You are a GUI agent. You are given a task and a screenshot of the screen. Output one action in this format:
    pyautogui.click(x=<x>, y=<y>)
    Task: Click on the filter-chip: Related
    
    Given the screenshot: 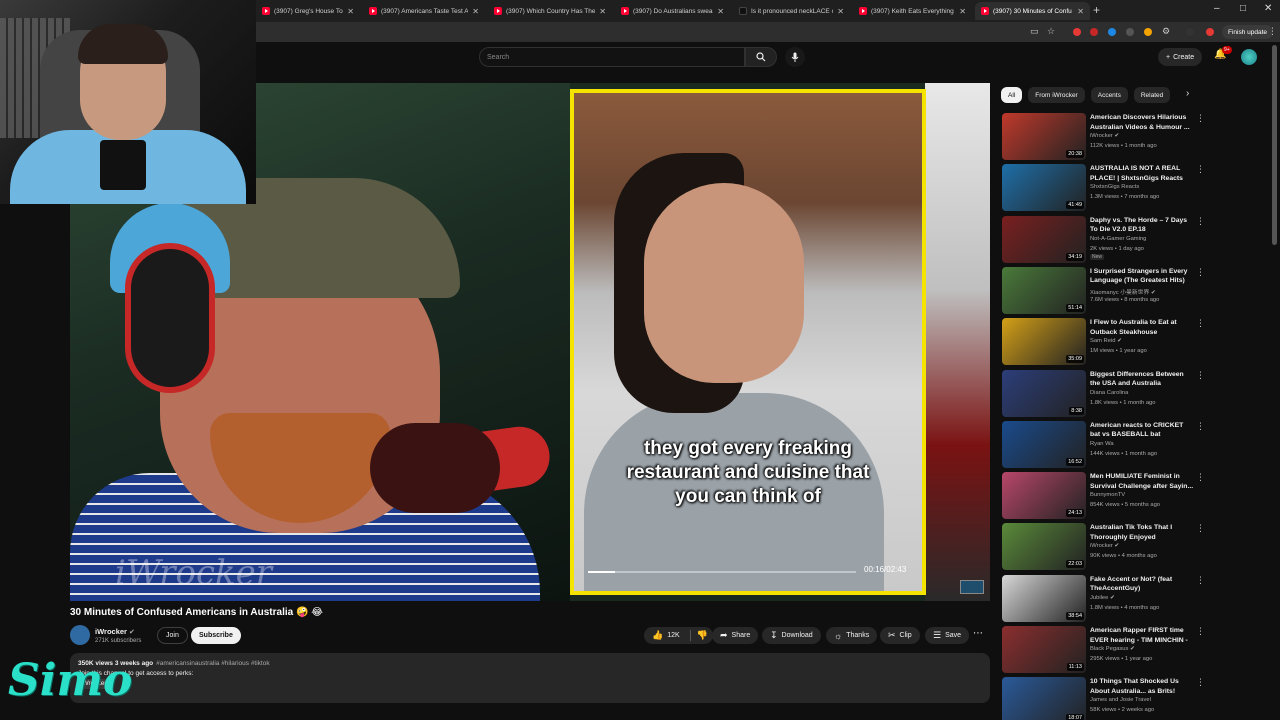 What is the action you would take?
    pyautogui.click(x=1152, y=95)
    